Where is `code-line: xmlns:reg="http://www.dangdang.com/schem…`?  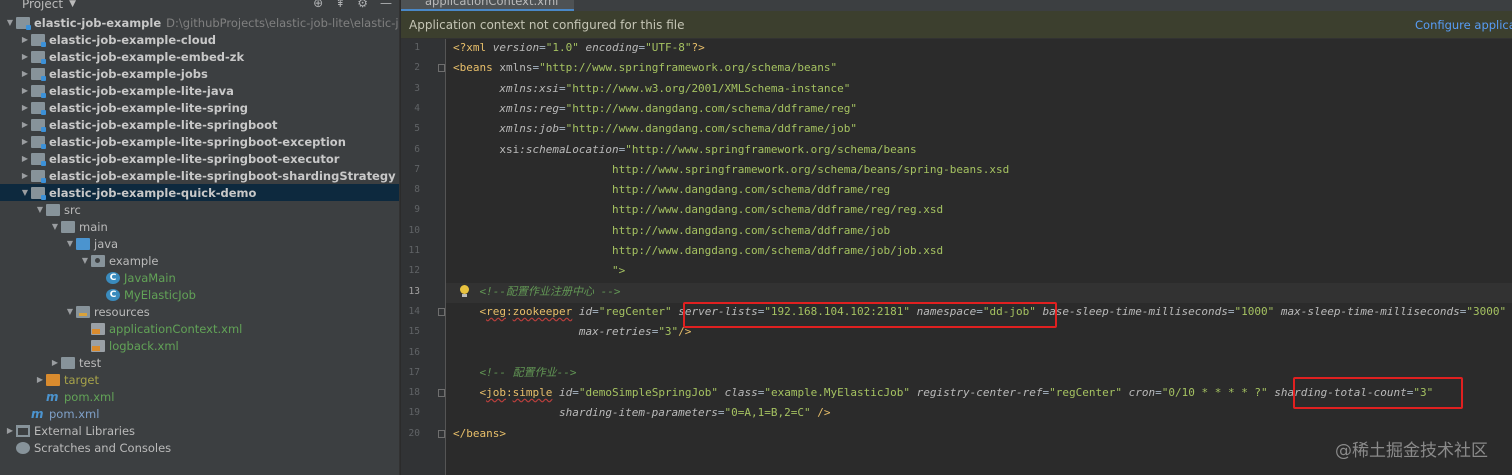 code-line: xmlns:reg="http://www.dangdang.com/schem… is located at coordinates (655, 109).